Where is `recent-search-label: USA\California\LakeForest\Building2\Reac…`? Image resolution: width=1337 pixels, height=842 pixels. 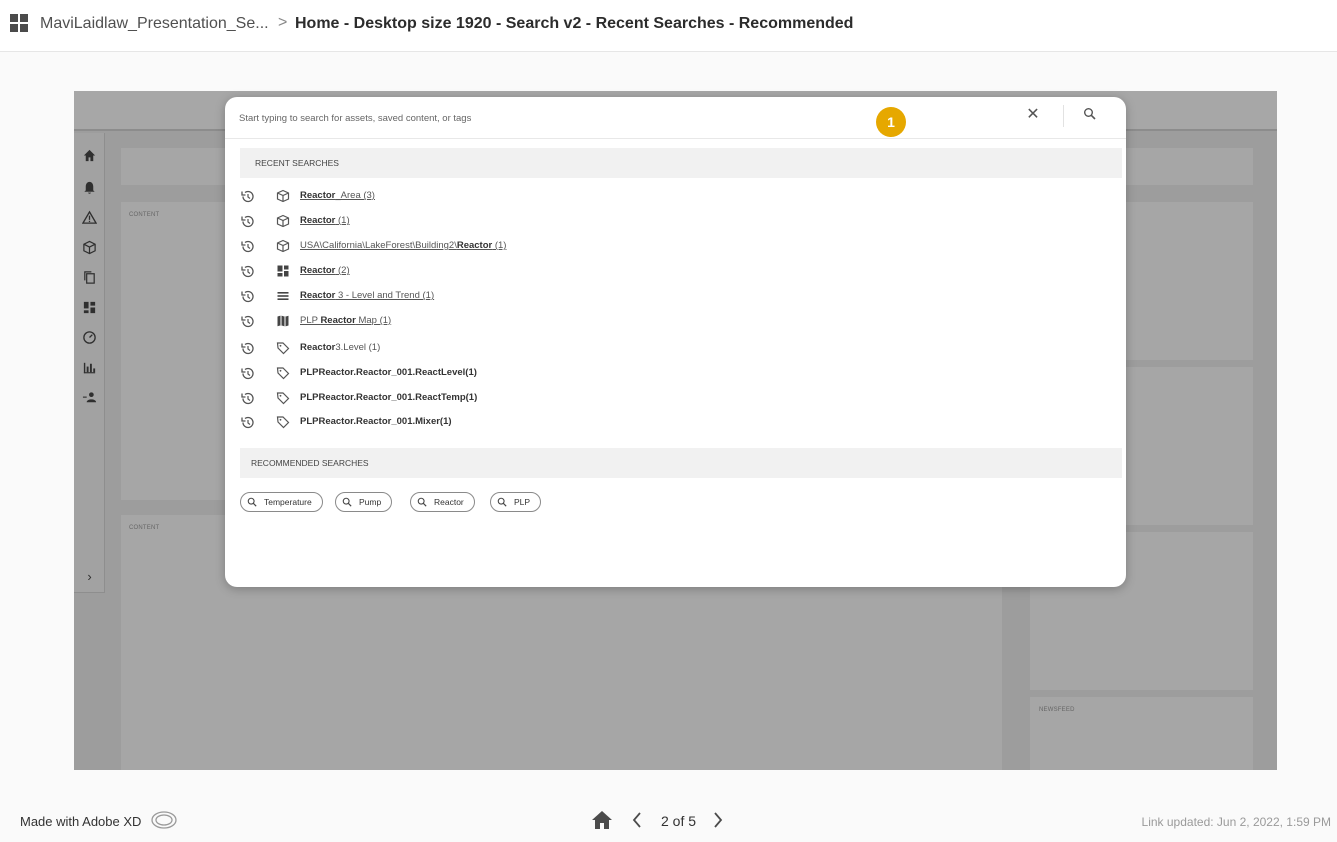
recent-search-label: USA\California\LakeForest\Building2\Reac… is located at coordinates (403, 245).